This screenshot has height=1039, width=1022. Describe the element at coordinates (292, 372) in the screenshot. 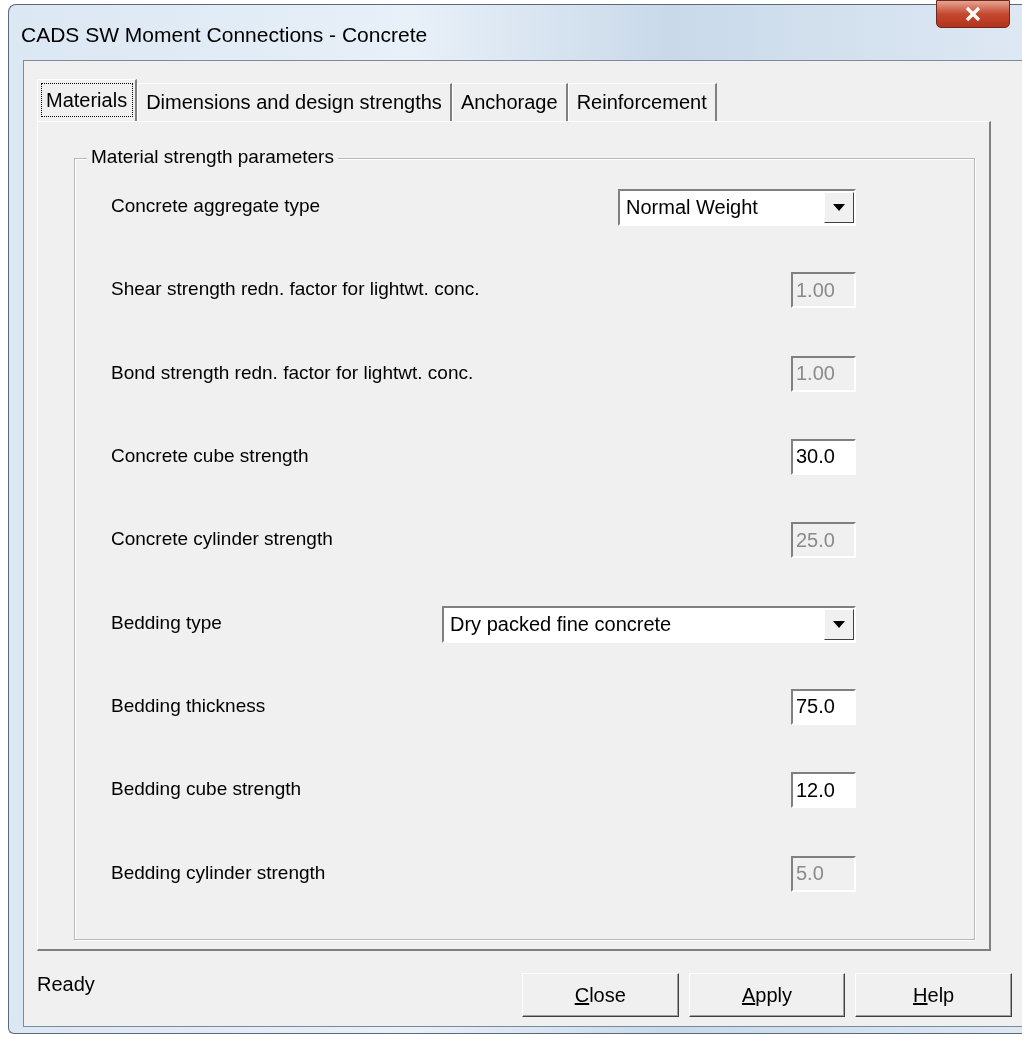

I see `field-label: Bond strength redn. factor for lightwt. conc.` at that location.